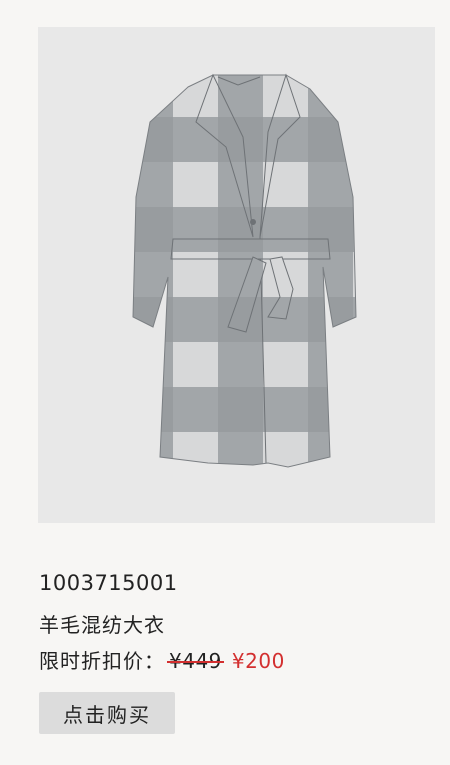 The height and width of the screenshot is (765, 450). I want to click on sale-price: ¥200, so click(258, 661).